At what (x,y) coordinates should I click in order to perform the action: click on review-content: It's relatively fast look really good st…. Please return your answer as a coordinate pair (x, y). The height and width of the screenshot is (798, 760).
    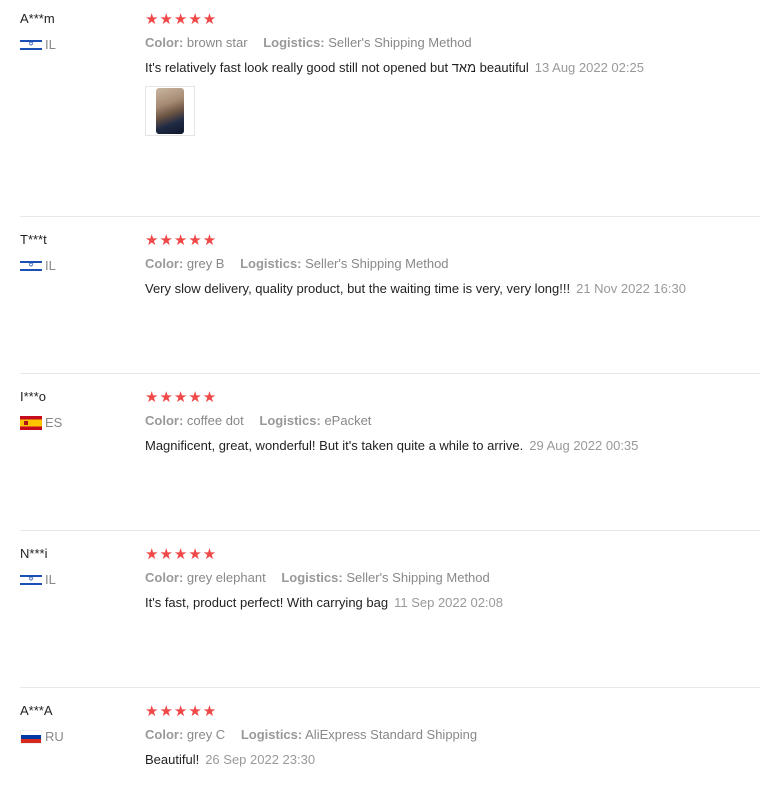
    Looking at the image, I should click on (337, 67).